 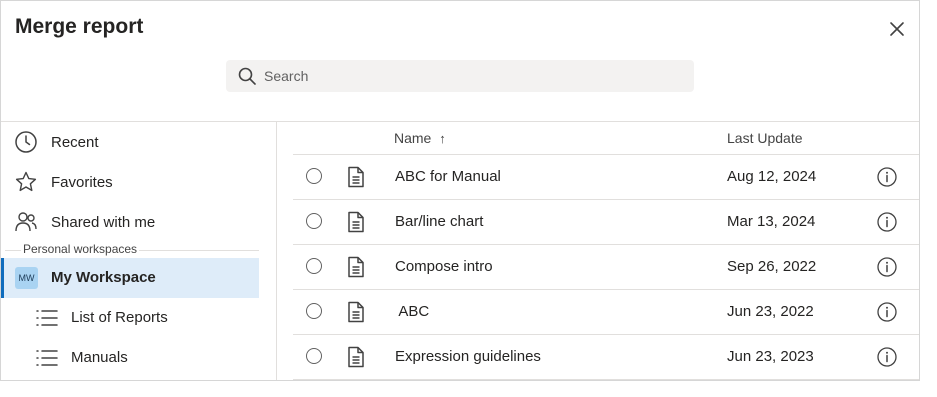 I want to click on search-box, so click(x=460, y=76).